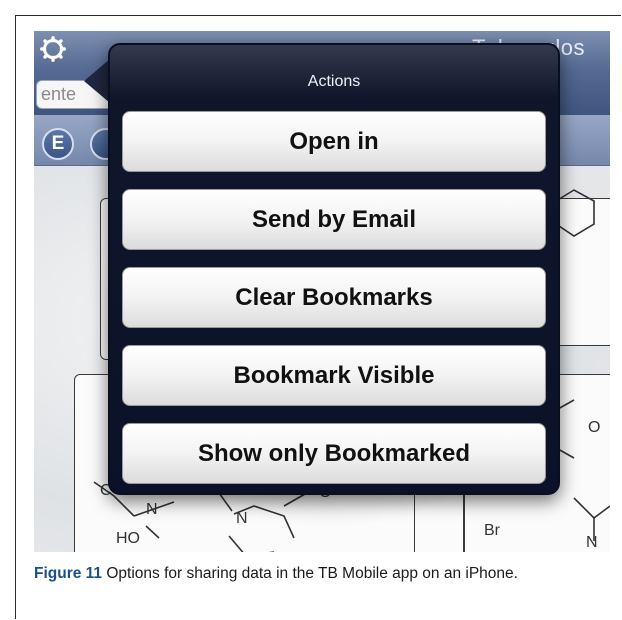 The height and width of the screenshot is (620, 622). I want to click on gear-icon, so click(53, 49).